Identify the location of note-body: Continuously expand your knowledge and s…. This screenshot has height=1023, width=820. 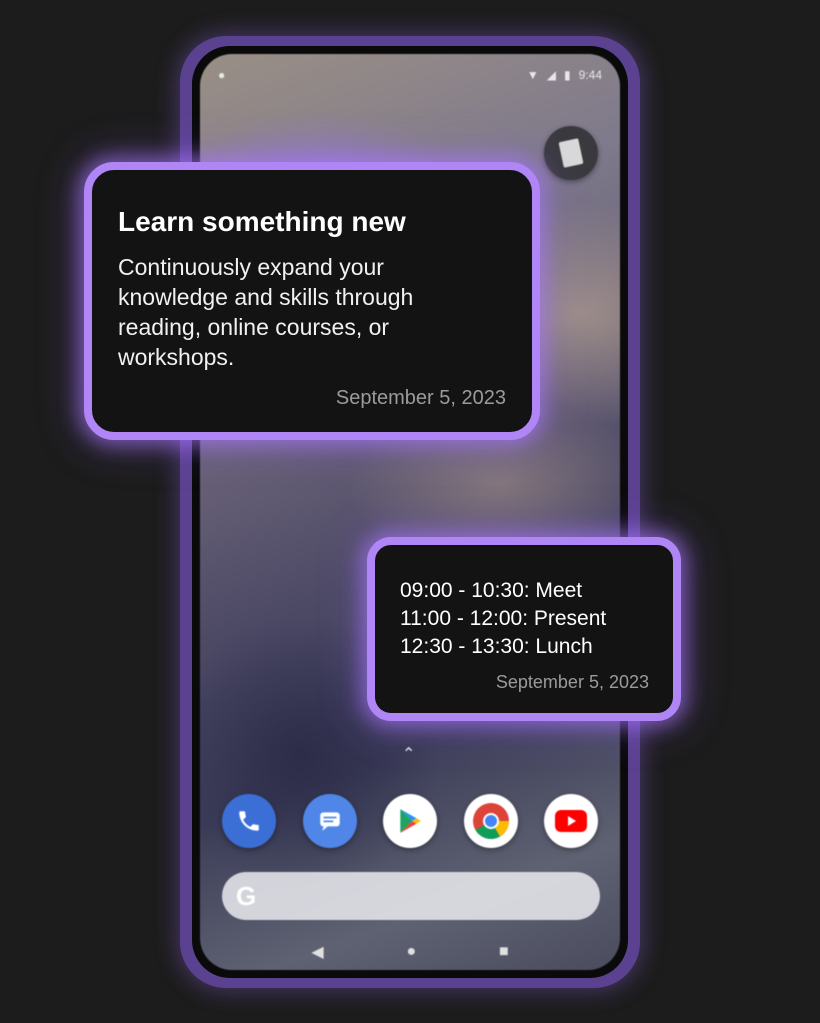
(266, 312).